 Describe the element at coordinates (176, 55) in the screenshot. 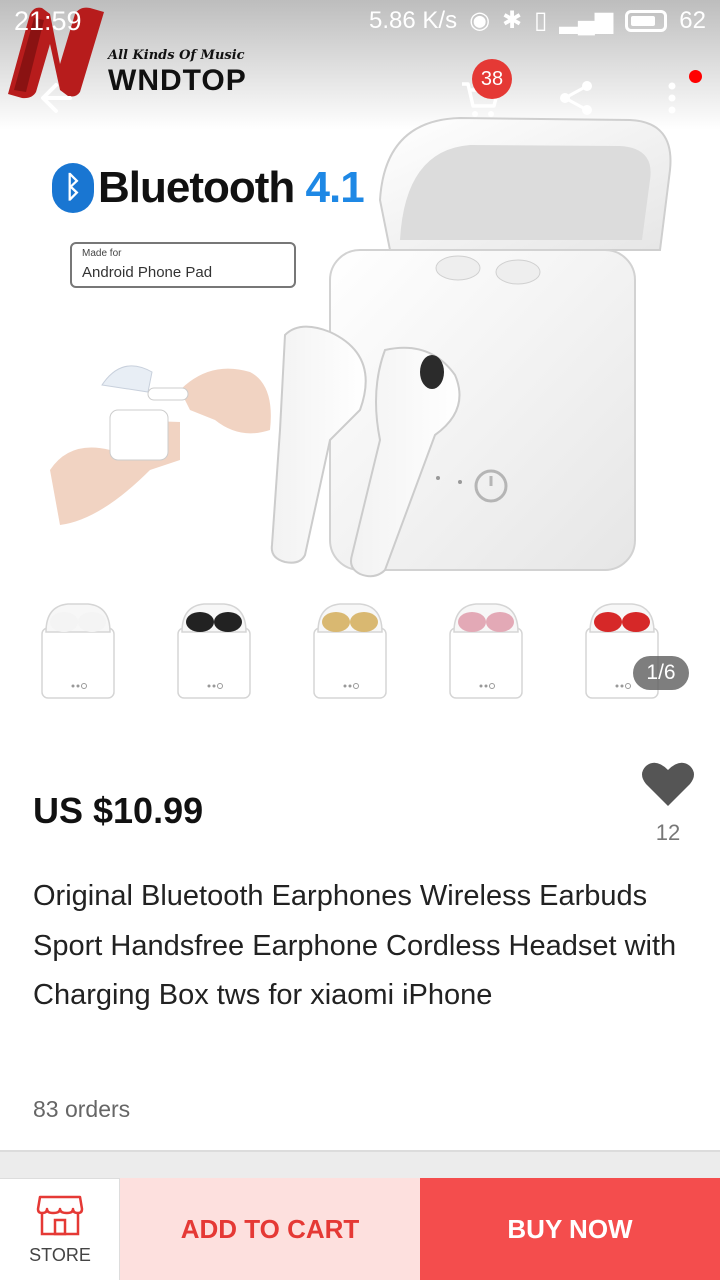

I see `watermark-tagline: All Kinds Of Music` at that location.